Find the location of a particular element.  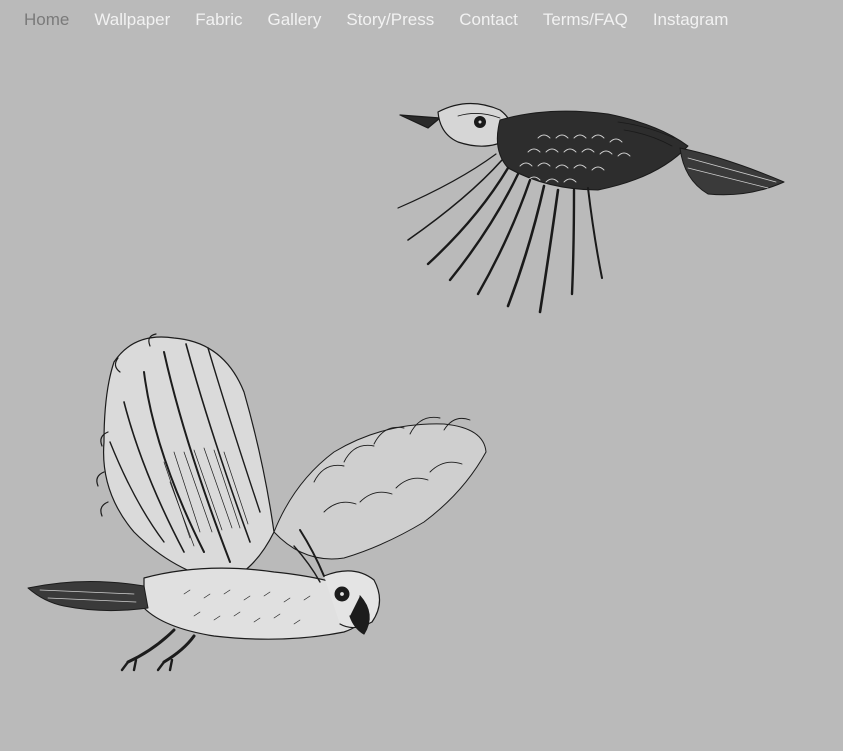

kookaburra-illustration is located at coordinates (588, 209).